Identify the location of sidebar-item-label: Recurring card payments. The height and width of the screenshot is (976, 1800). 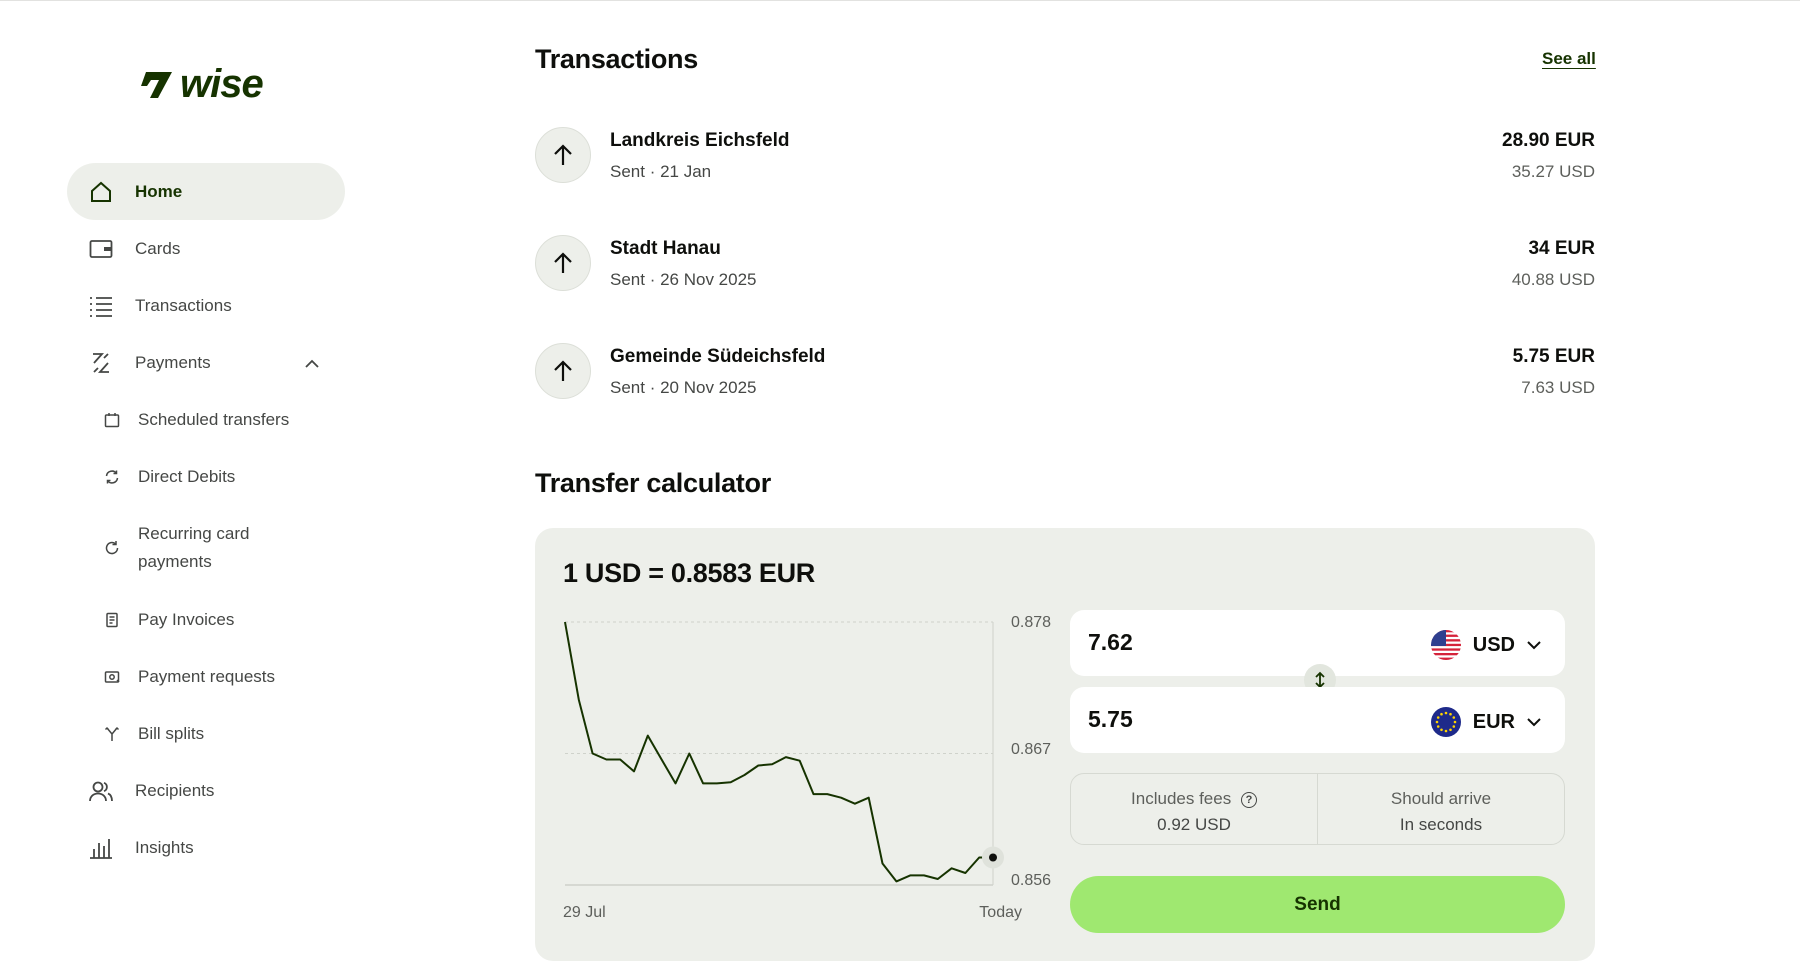
(194, 547).